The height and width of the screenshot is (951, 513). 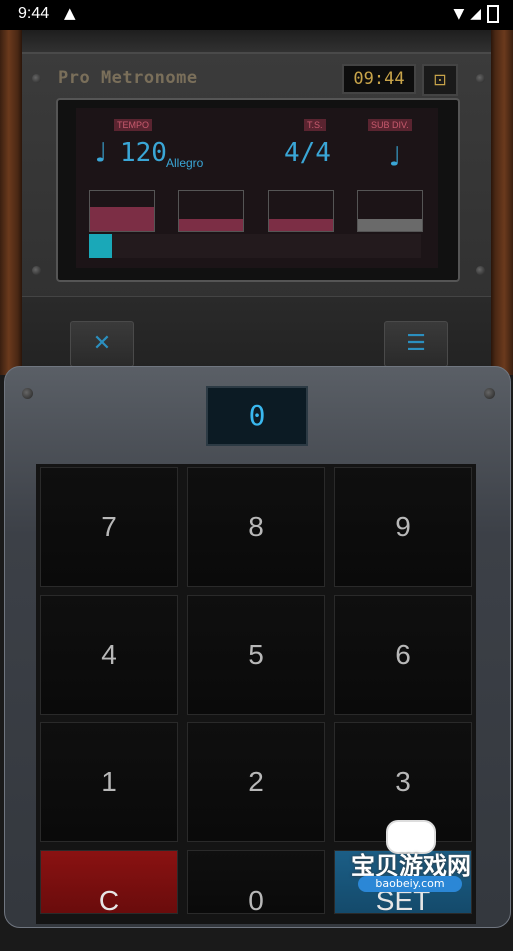 I want to click on lock-icon: ⊡, so click(x=440, y=79).